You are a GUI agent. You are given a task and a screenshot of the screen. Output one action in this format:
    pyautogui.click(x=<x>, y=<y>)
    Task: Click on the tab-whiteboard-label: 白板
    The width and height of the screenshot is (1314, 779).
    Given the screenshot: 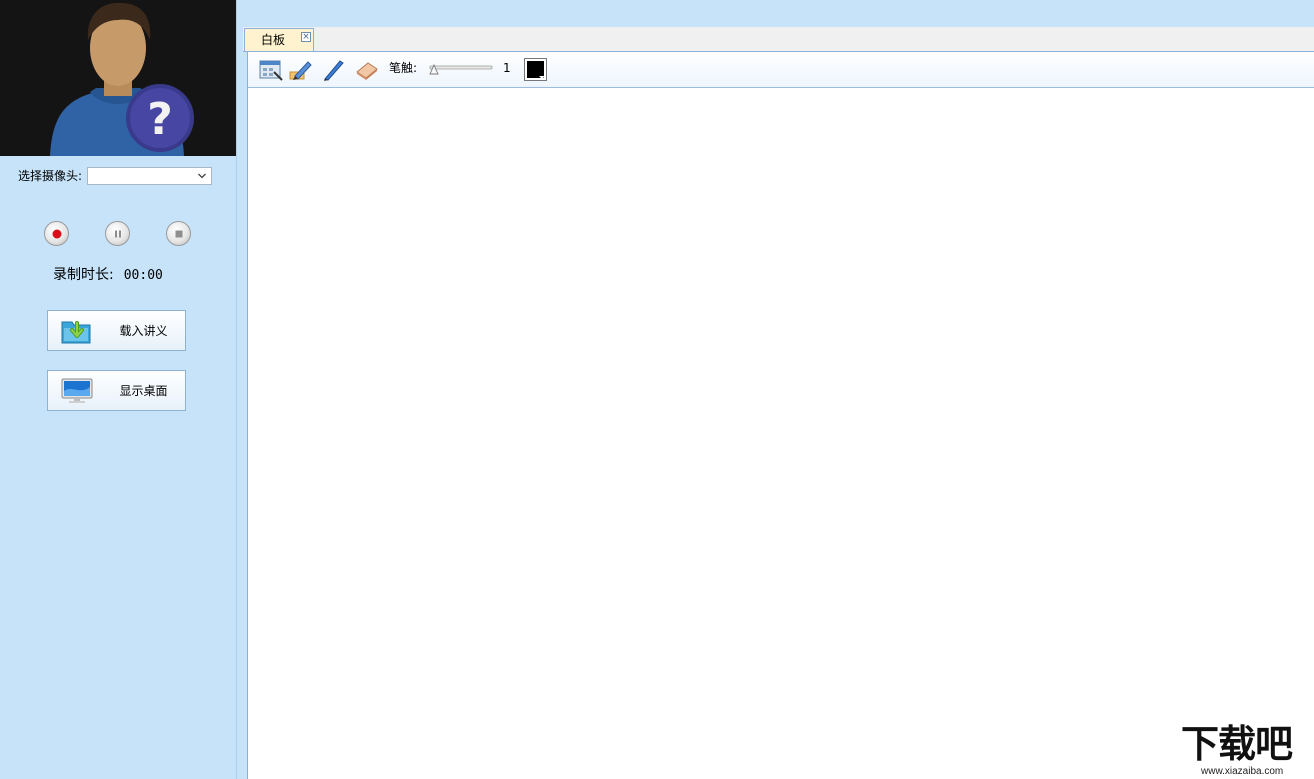 What is the action you would take?
    pyautogui.click(x=273, y=40)
    